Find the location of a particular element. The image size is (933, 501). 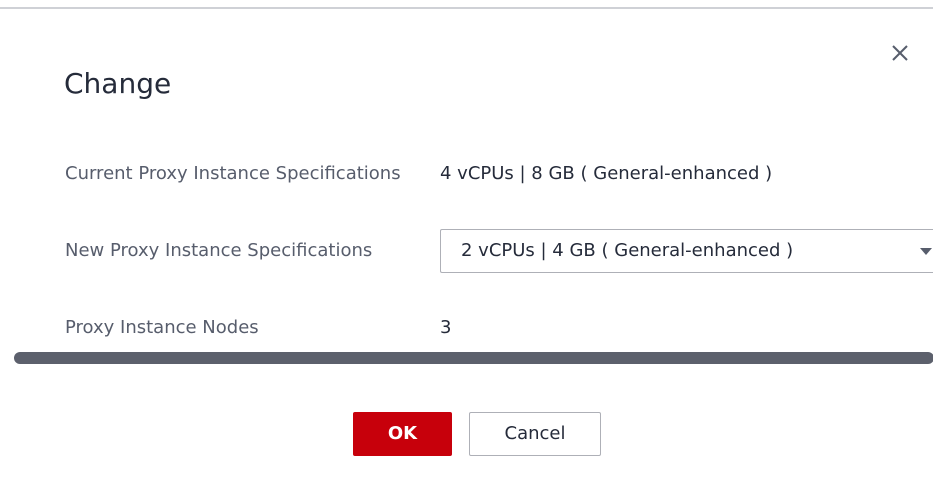

close-button is located at coordinates (900, 53).